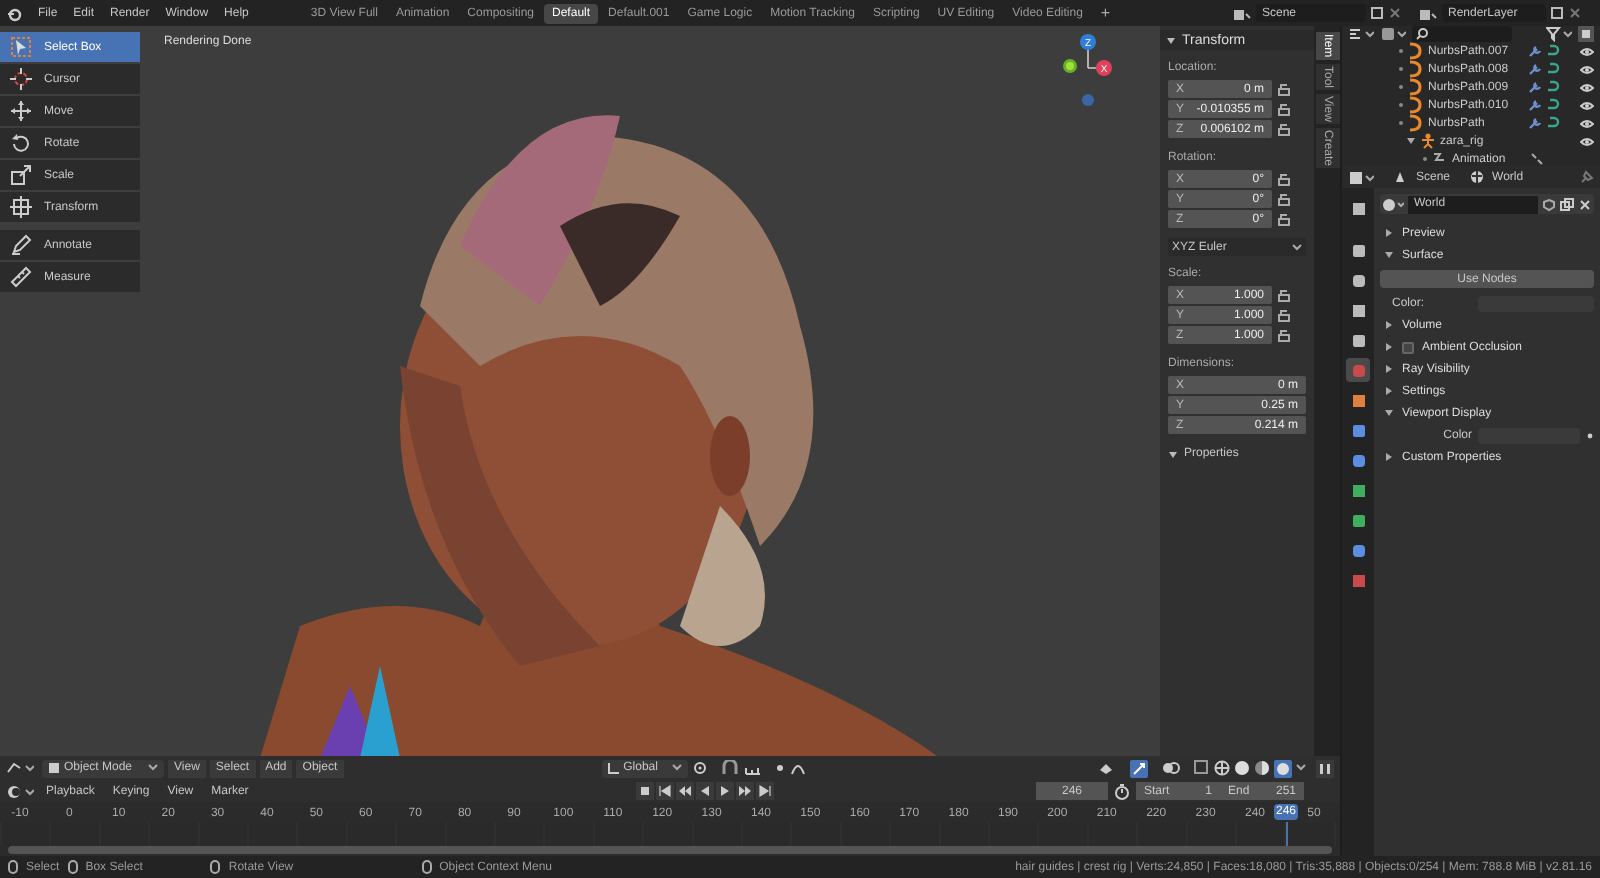 This screenshot has width=1600, height=878. Describe the element at coordinates (685, 791) in the screenshot. I see `previous-keyframe-button` at that location.